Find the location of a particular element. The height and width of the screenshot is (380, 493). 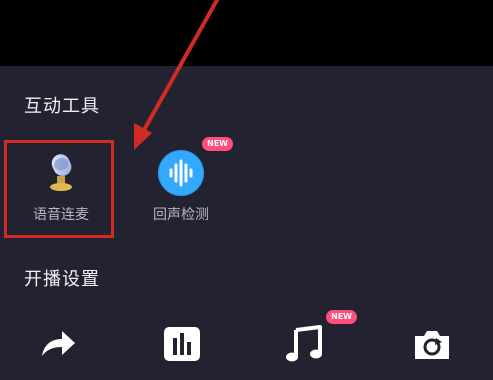

share-arrow-icon is located at coordinates (58, 344).